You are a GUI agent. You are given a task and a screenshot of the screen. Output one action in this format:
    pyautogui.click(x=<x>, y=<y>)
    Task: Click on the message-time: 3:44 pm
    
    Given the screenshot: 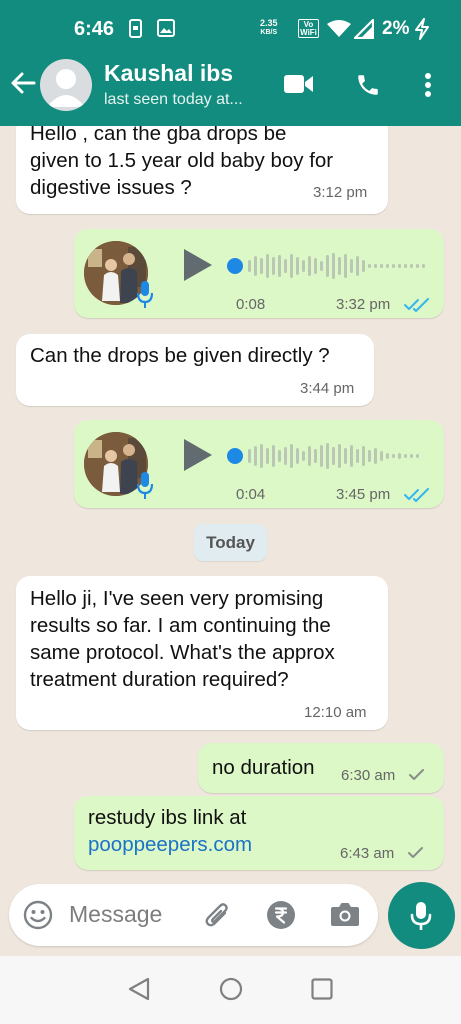 What is the action you would take?
    pyautogui.click(x=327, y=388)
    